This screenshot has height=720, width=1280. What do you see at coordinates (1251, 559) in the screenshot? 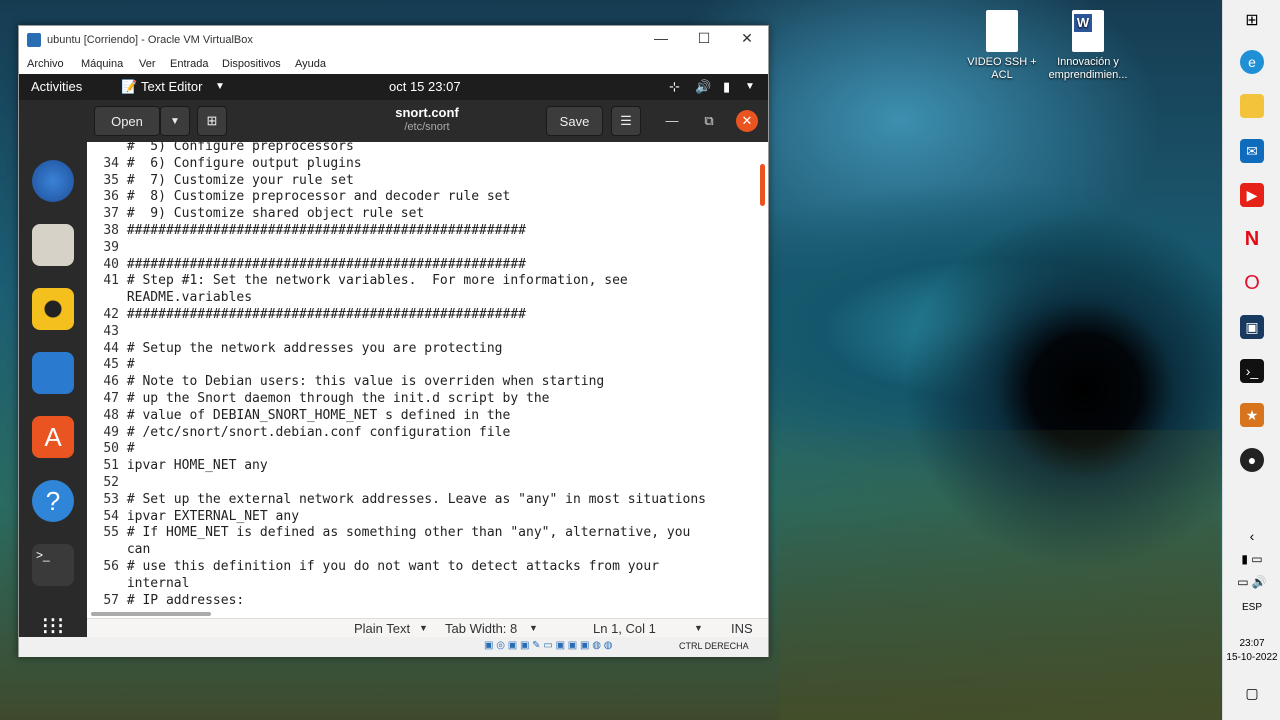
I see `tray-icons: ▮ ▭` at bounding box center [1251, 559].